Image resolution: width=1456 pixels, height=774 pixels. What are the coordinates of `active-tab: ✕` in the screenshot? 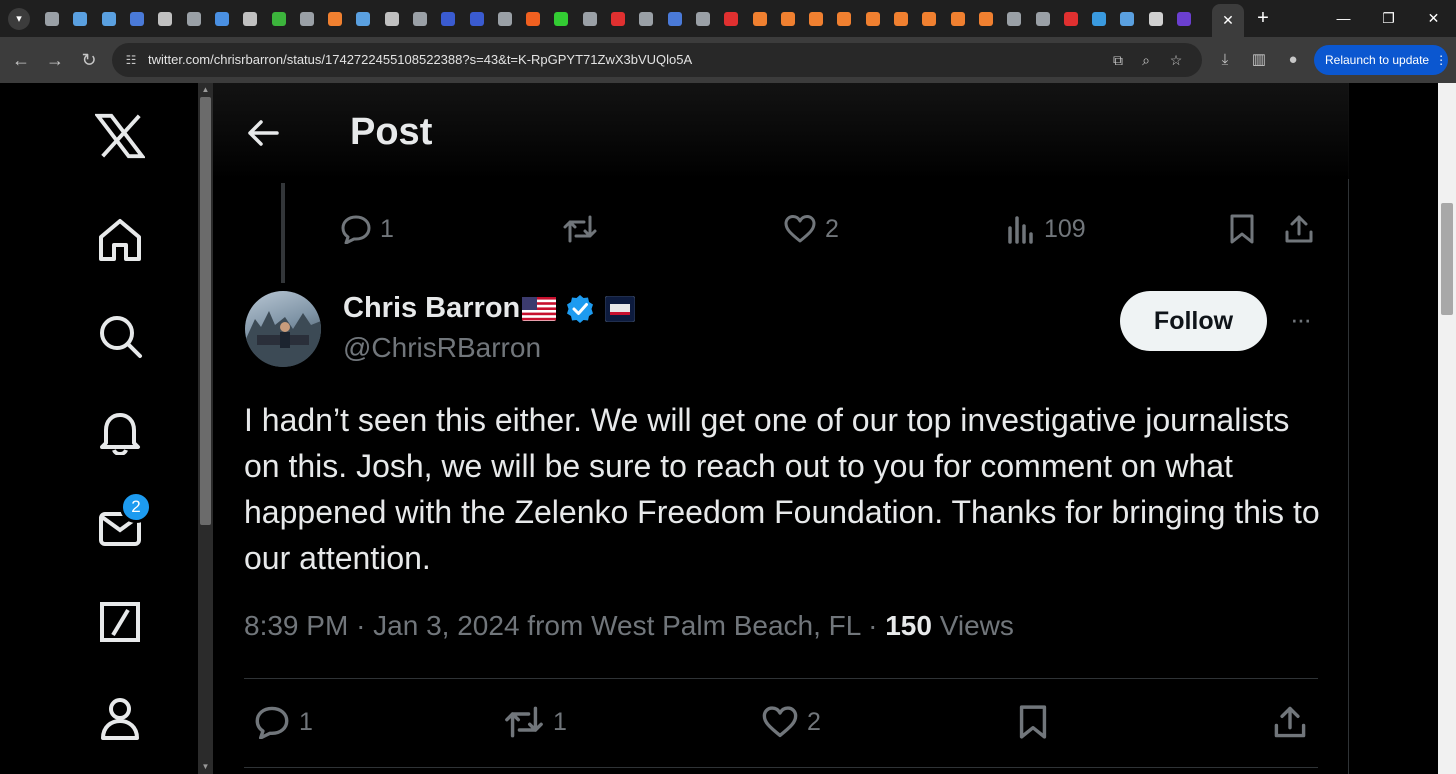 It's located at (1228, 20).